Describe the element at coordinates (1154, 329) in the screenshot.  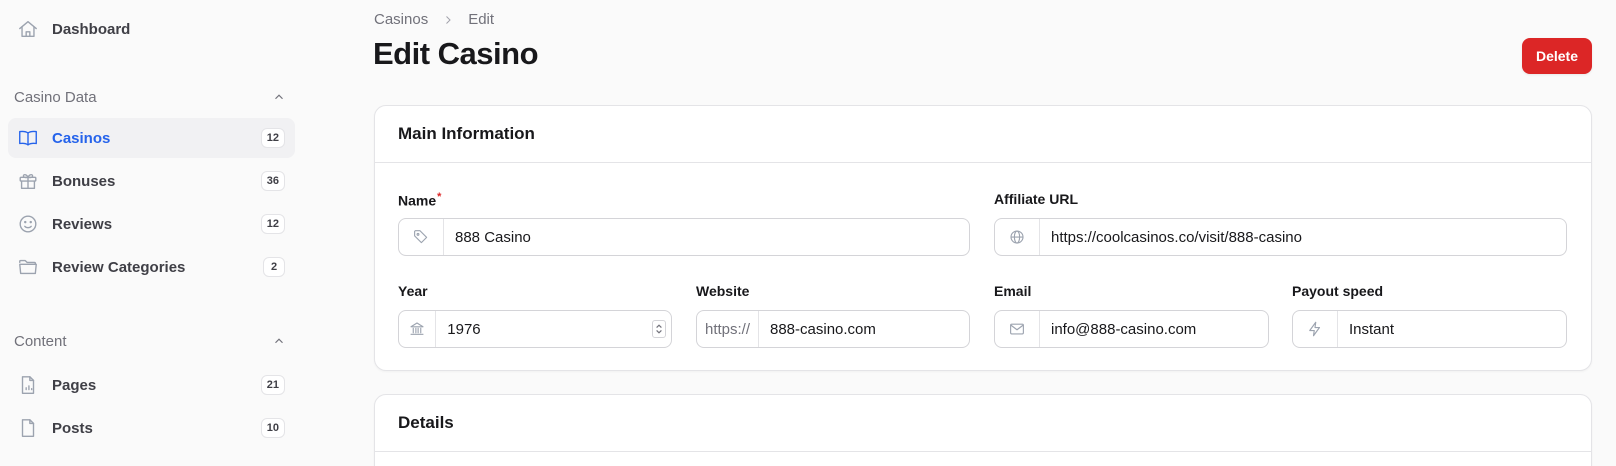
I see `email-input` at that location.